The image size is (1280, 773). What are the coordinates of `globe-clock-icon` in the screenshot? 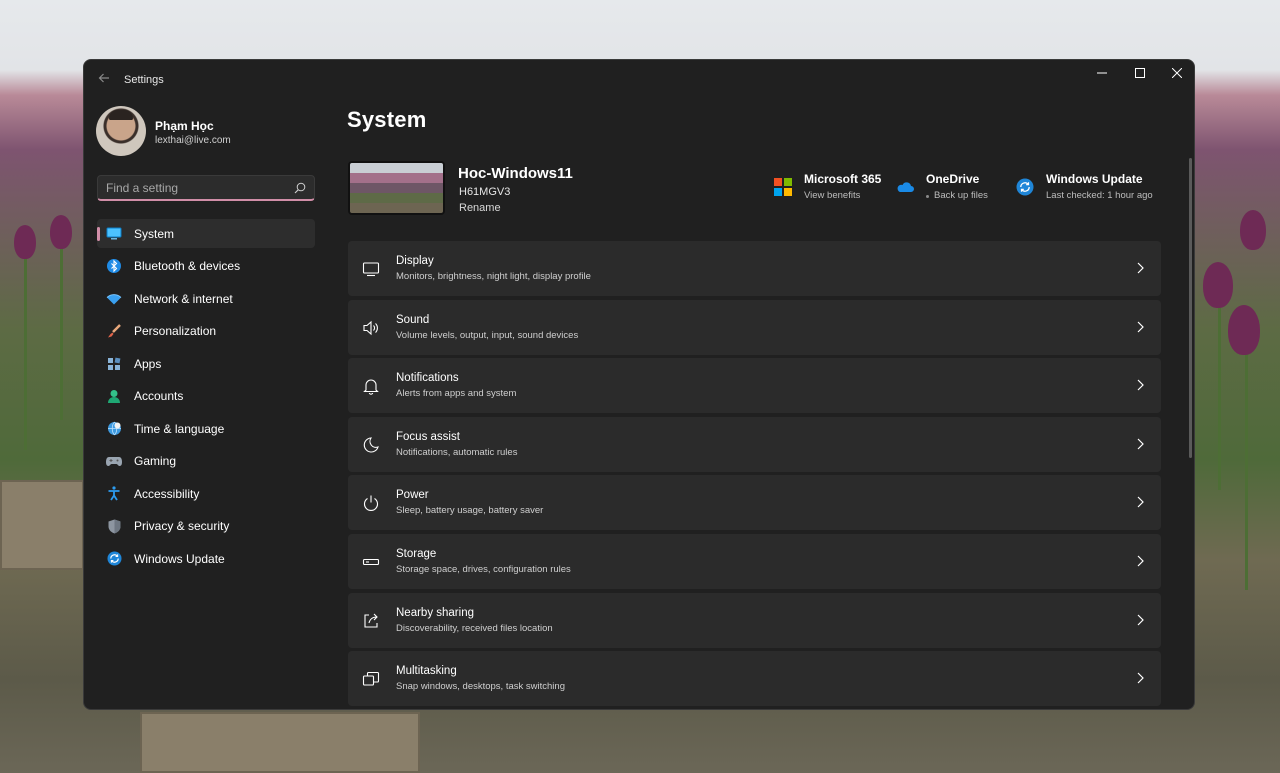 It's located at (114, 429).